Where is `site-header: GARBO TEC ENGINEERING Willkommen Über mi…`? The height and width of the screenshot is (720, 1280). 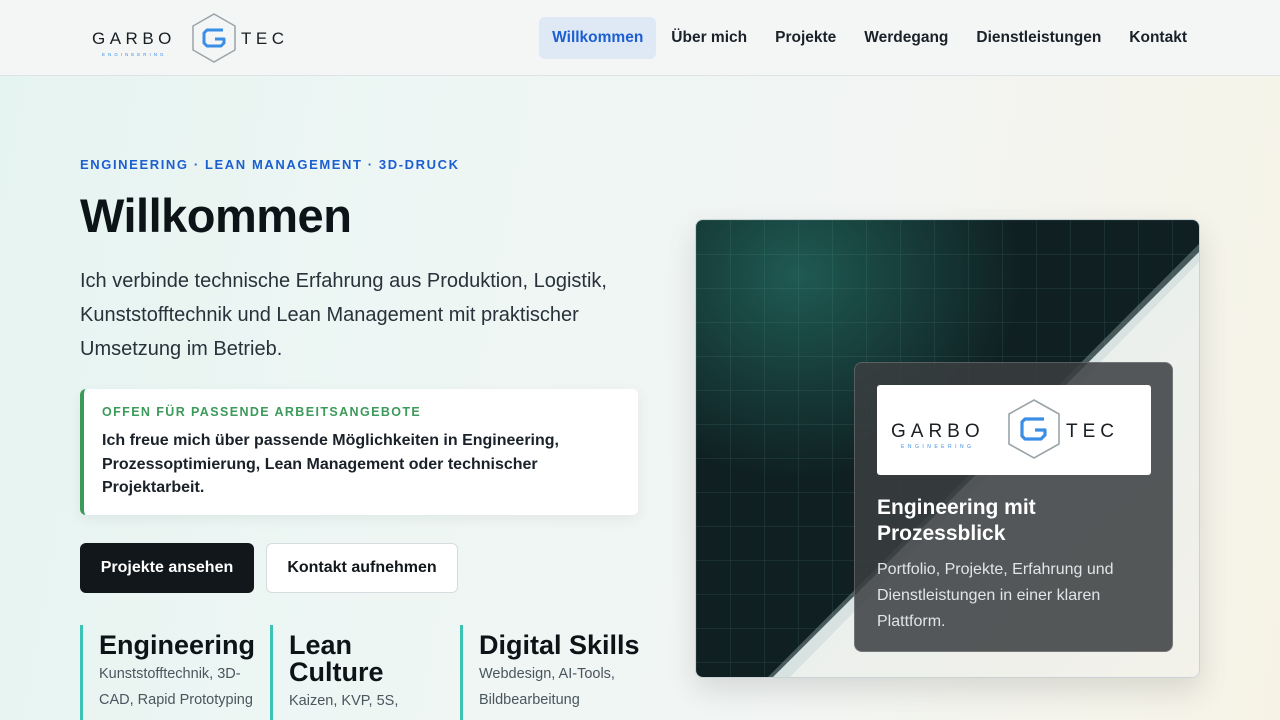
site-header: GARBO TEC ENGINEERING Willkommen Über mi… is located at coordinates (640, 38).